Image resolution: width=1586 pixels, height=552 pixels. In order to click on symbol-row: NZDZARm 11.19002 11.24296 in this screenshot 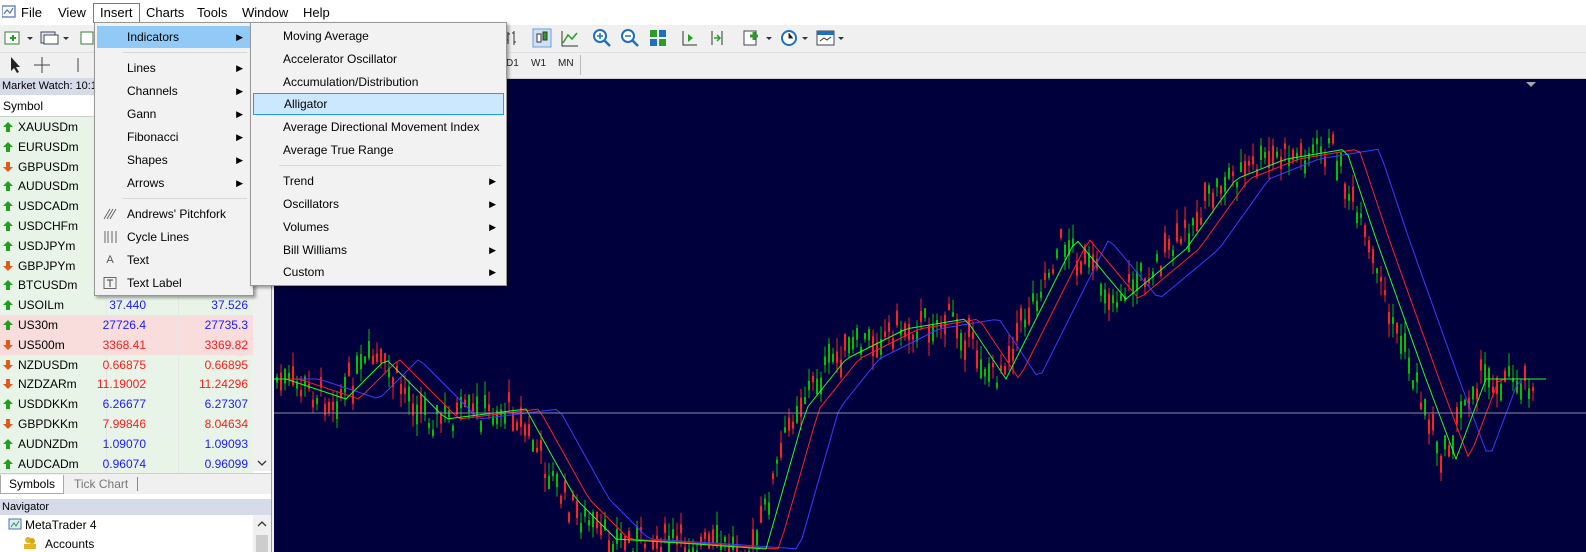, I will do `click(126, 384)`.